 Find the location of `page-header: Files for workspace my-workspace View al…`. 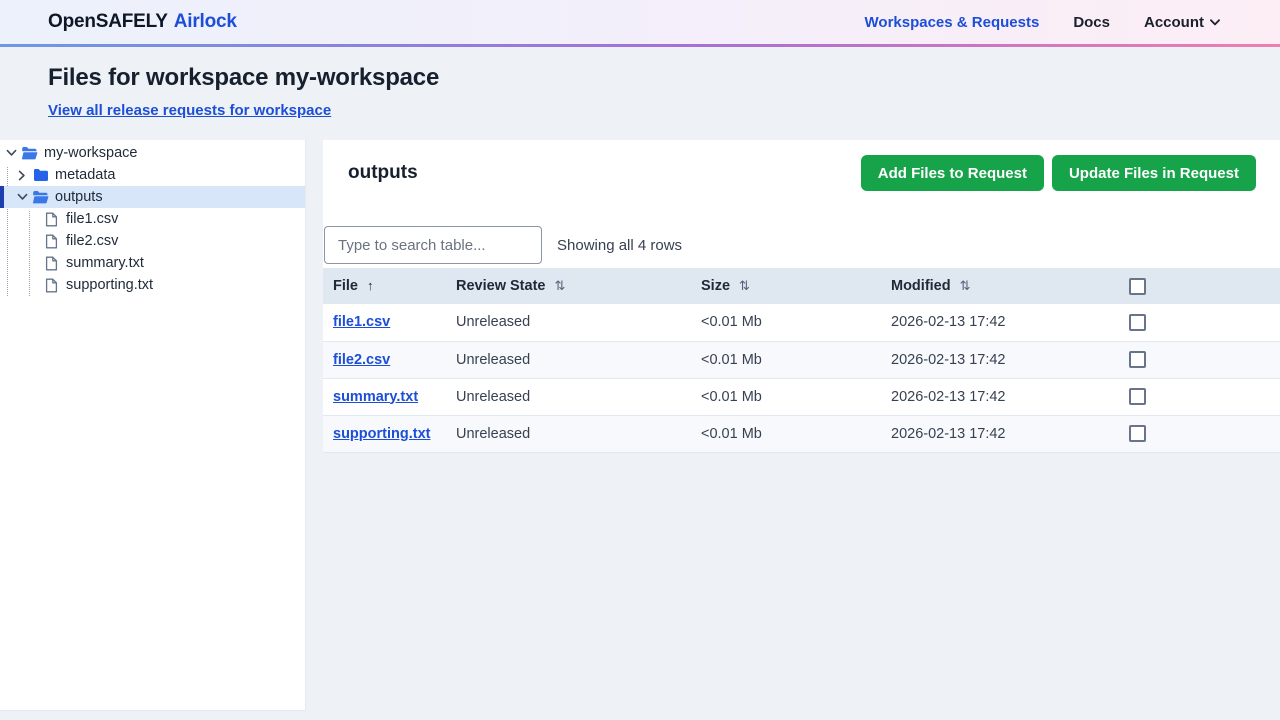

page-header: Files for workspace my-workspace View al… is located at coordinates (640, 93).